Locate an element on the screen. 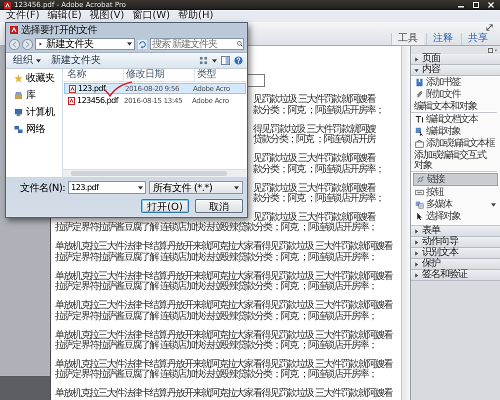 Image resolution: width=500 pixels, height=400 pixels. panel-tool: 按钮 is located at coordinates (455, 192).